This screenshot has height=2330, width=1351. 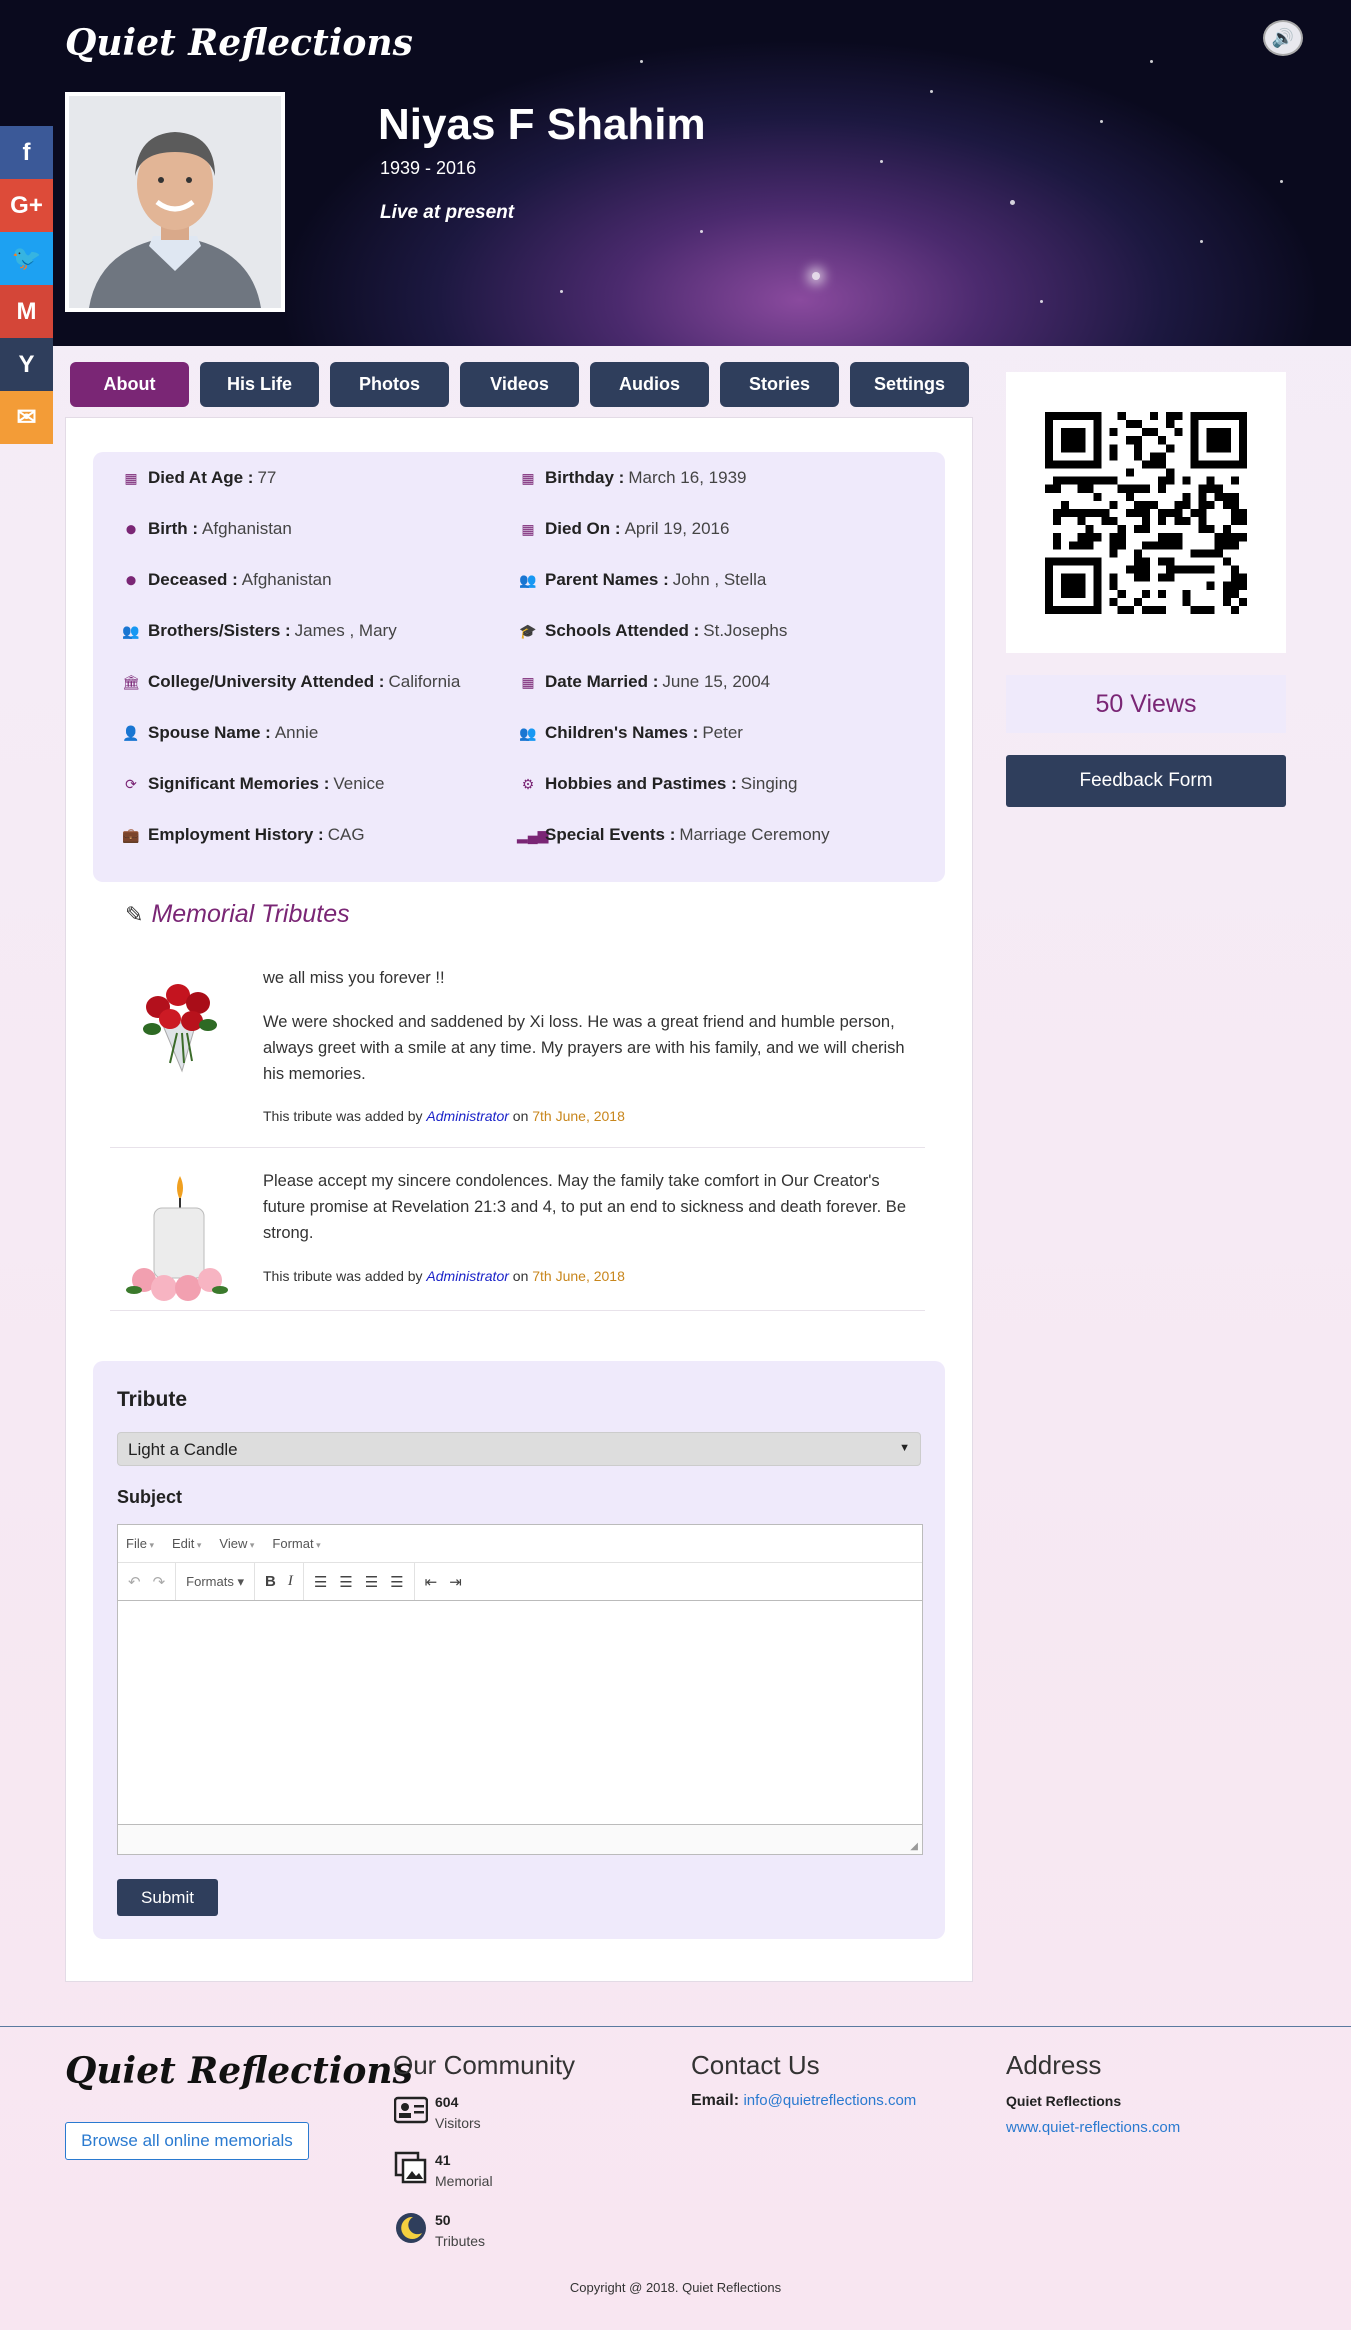 What do you see at coordinates (455, 1582) in the screenshot?
I see `indent-icon: ⇥` at bounding box center [455, 1582].